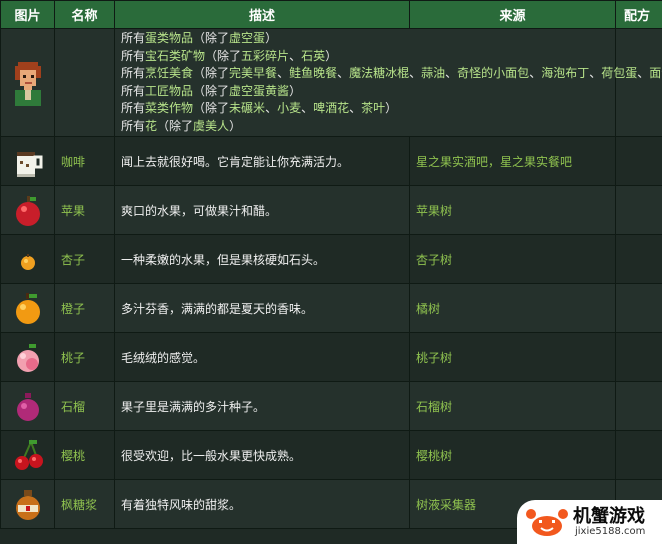 This screenshot has height=544, width=662. What do you see at coordinates (512, 259) in the screenshot?
I see `item-source: 杏子树` at bounding box center [512, 259].